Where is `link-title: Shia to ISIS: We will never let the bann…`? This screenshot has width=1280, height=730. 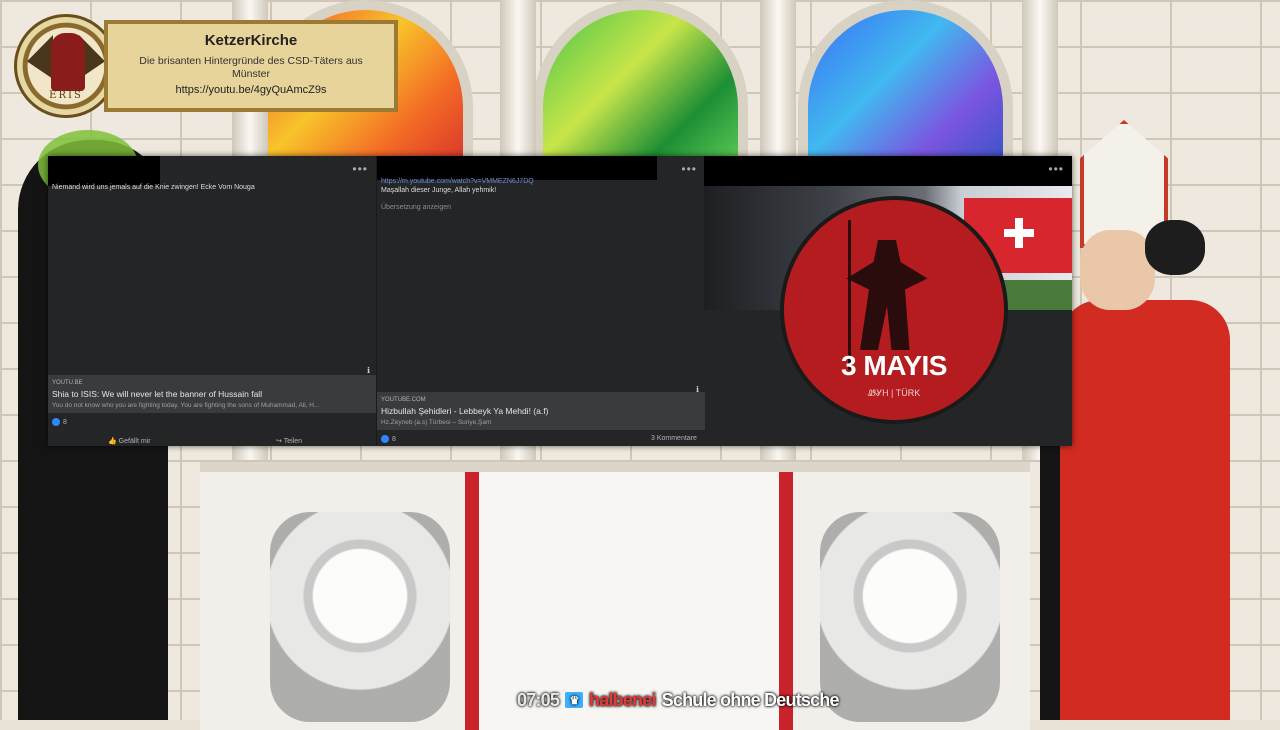 link-title: Shia to ISIS: We will never let the bann… is located at coordinates (157, 394).